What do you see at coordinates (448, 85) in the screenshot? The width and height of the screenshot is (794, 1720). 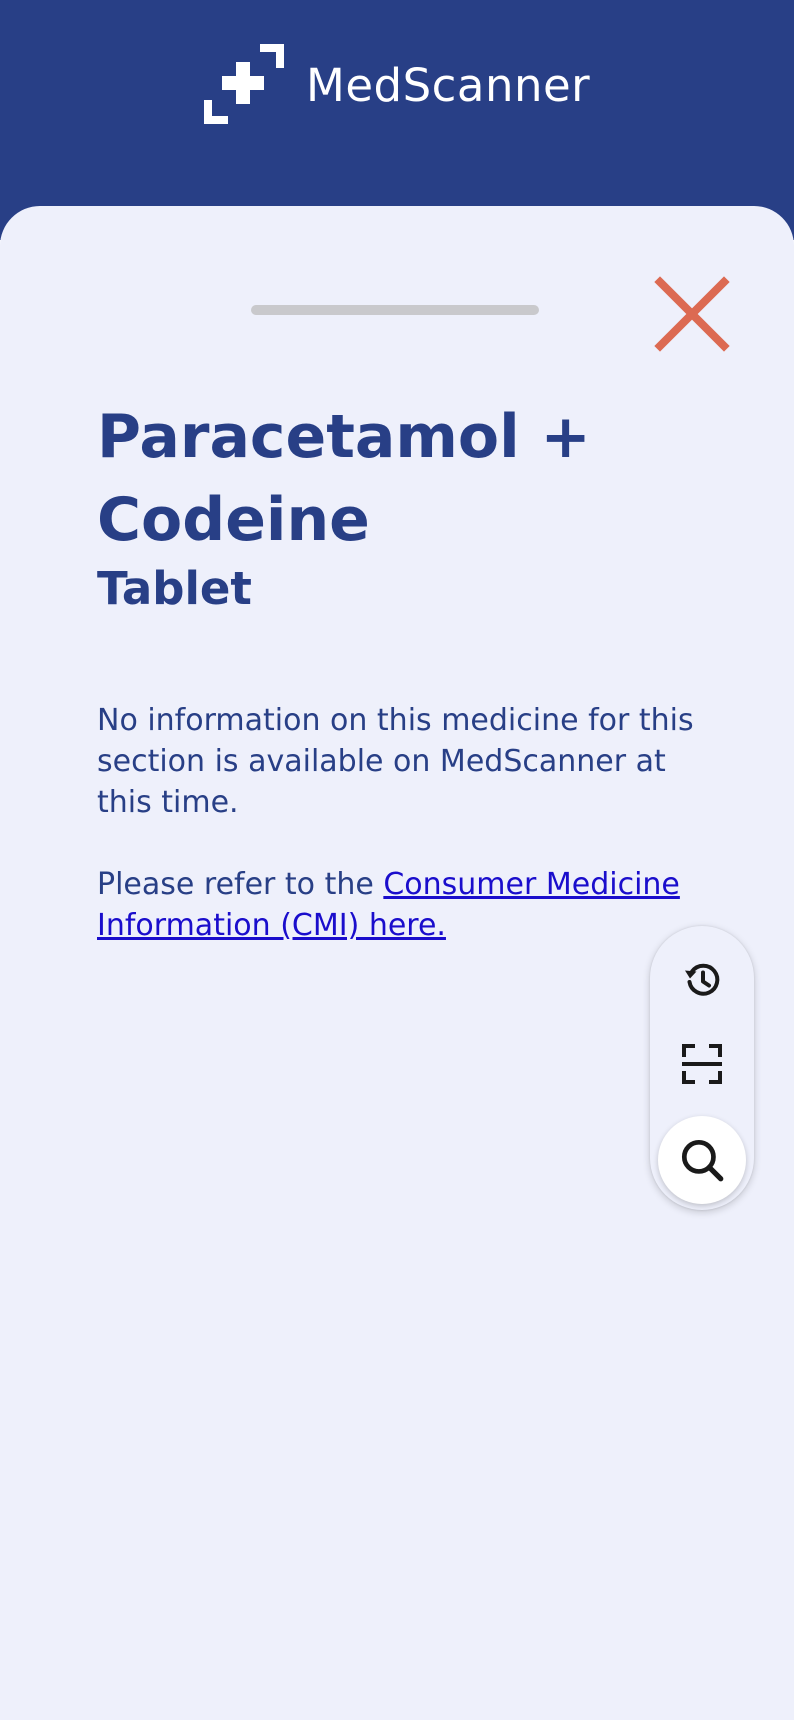 I see `app-name: MedScanner` at bounding box center [448, 85].